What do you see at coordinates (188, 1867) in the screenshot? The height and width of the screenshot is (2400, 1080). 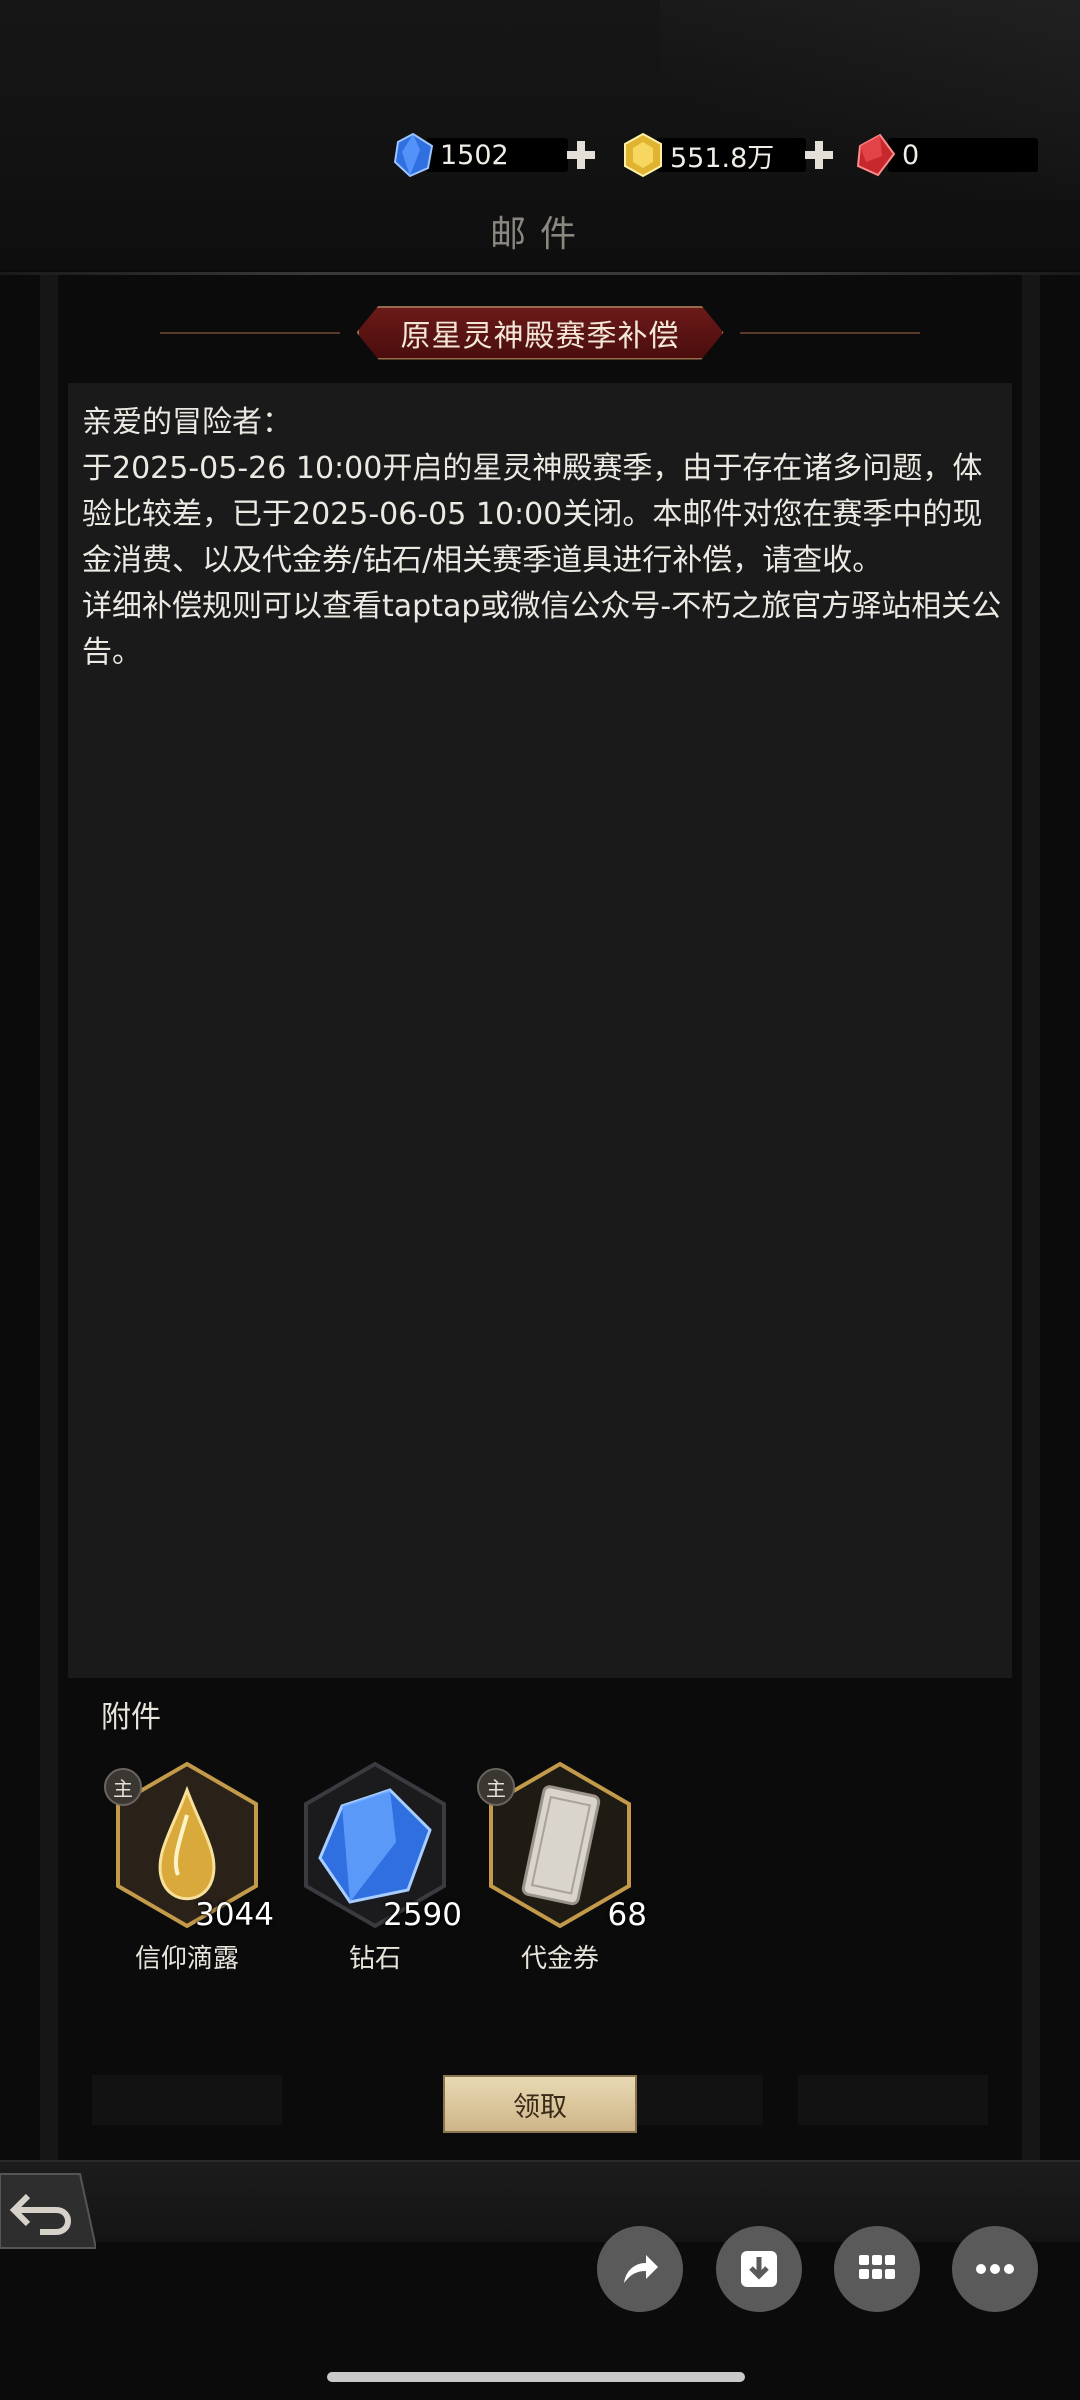 I see `attachment-item-faith-dew: 主 3044 信仰滴露` at bounding box center [188, 1867].